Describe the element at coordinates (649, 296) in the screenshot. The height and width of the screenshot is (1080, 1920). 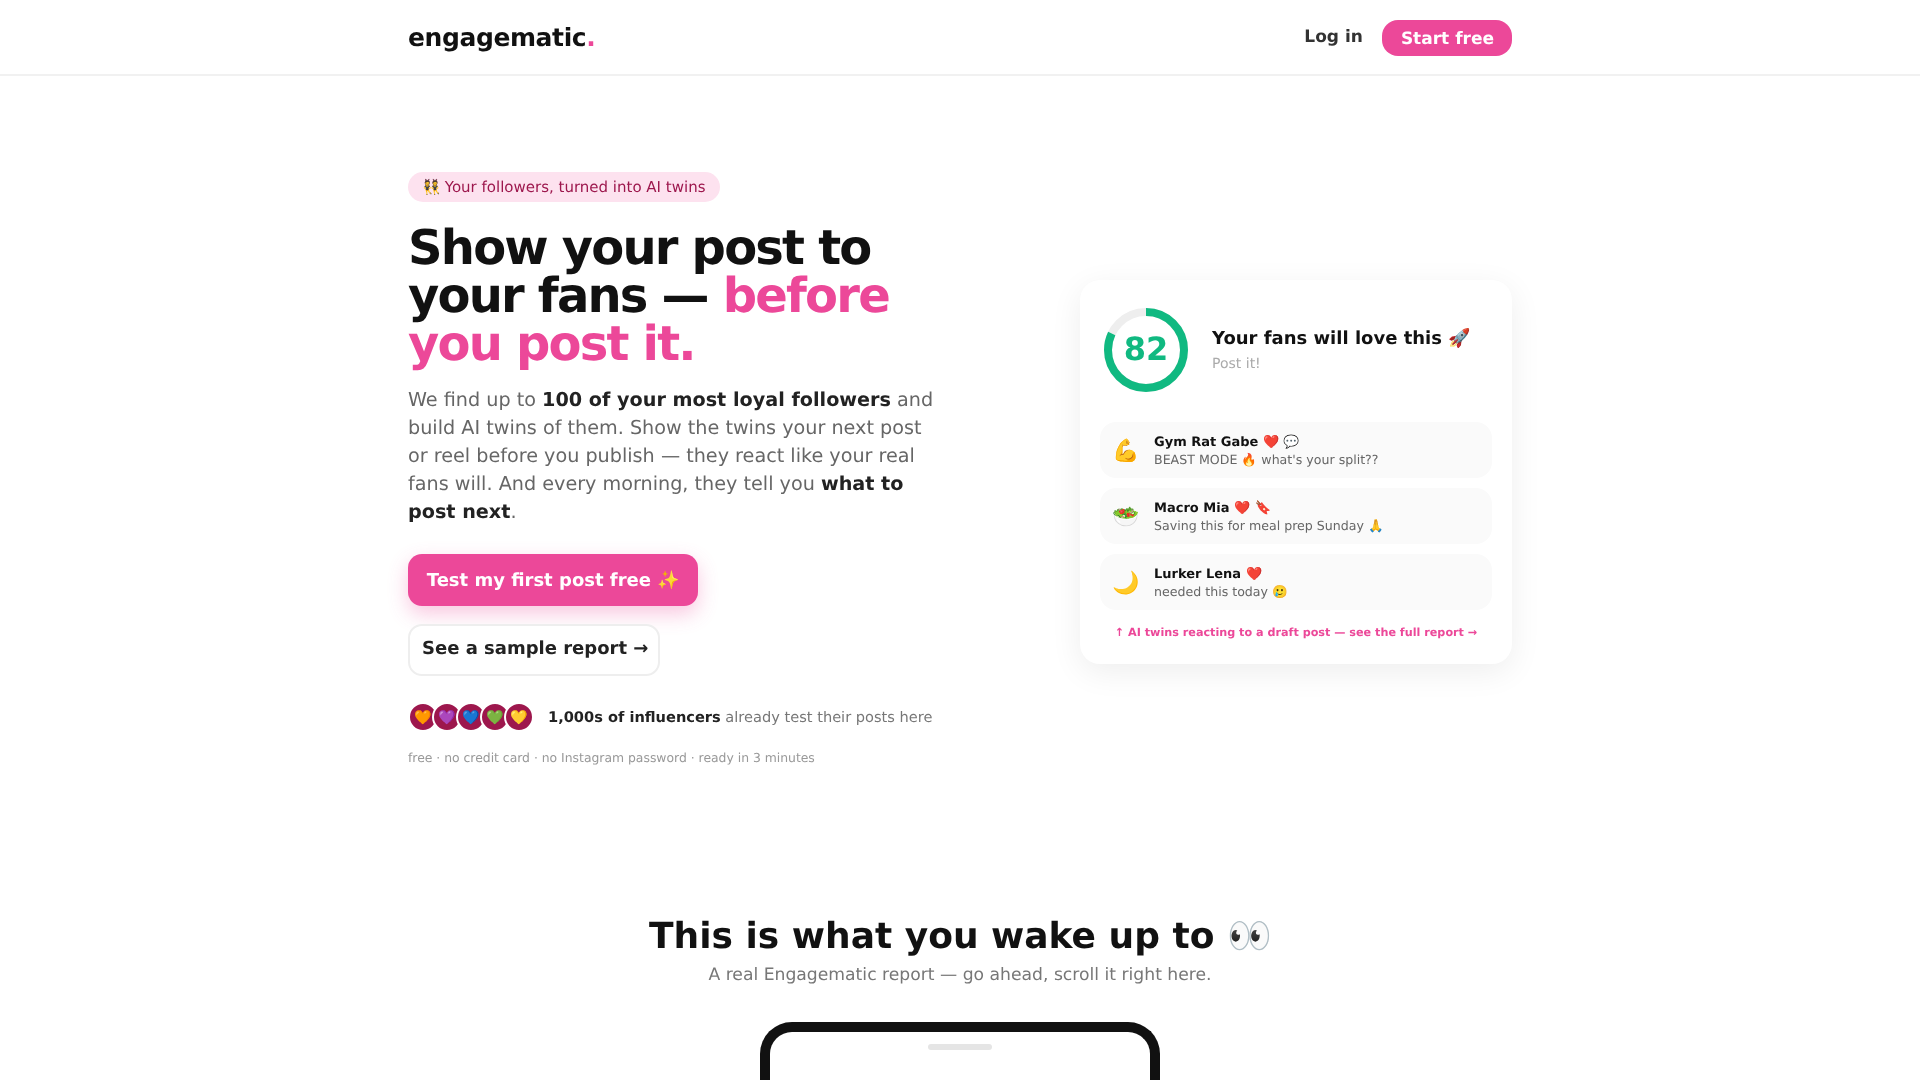
I see `hero-headline: Show your post to your fans — before you post it.` at that location.